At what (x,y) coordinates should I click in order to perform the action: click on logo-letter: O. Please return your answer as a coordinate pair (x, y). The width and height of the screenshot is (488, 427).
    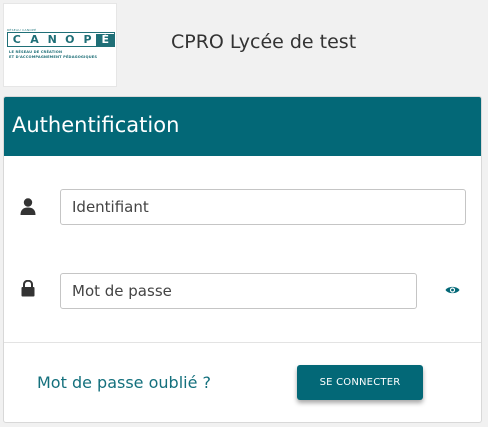
    Looking at the image, I should click on (70, 39).